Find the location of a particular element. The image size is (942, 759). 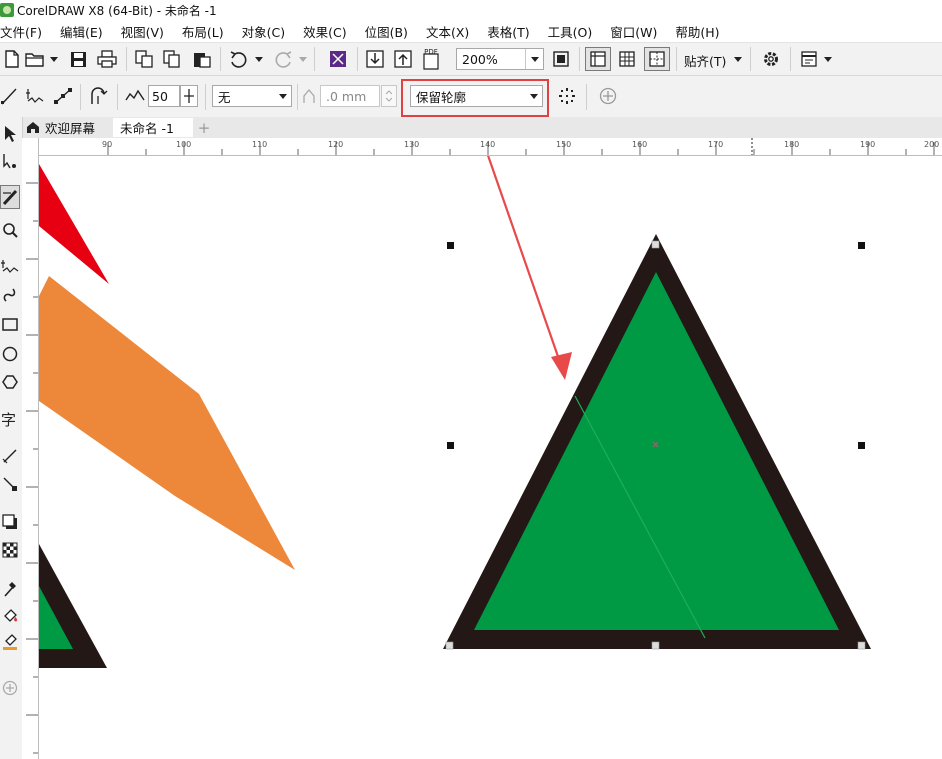

freehand-tool-icon is located at coordinates (10, 266).